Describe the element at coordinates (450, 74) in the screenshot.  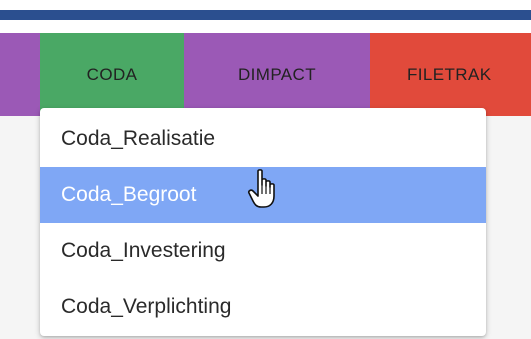
I see `tab-filetrak: FILETRAK` at that location.